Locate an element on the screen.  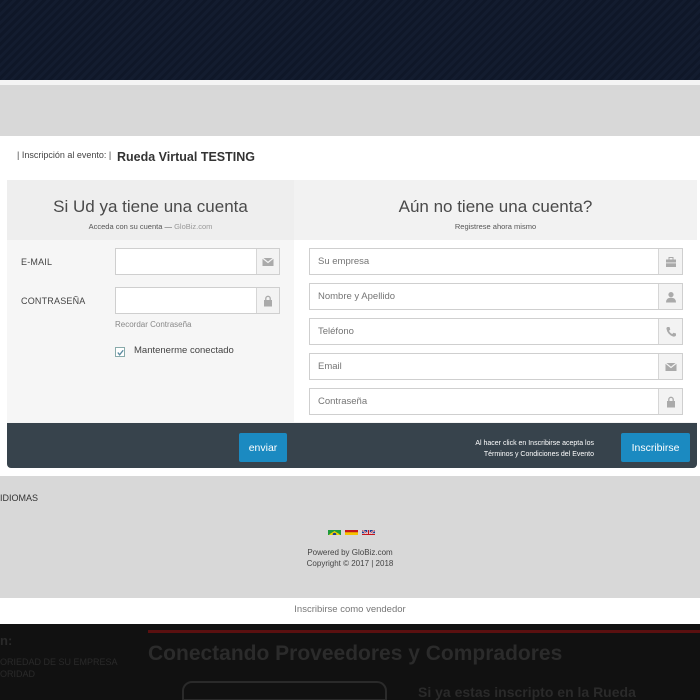
keep-logged-checkbox is located at coordinates (120, 352).